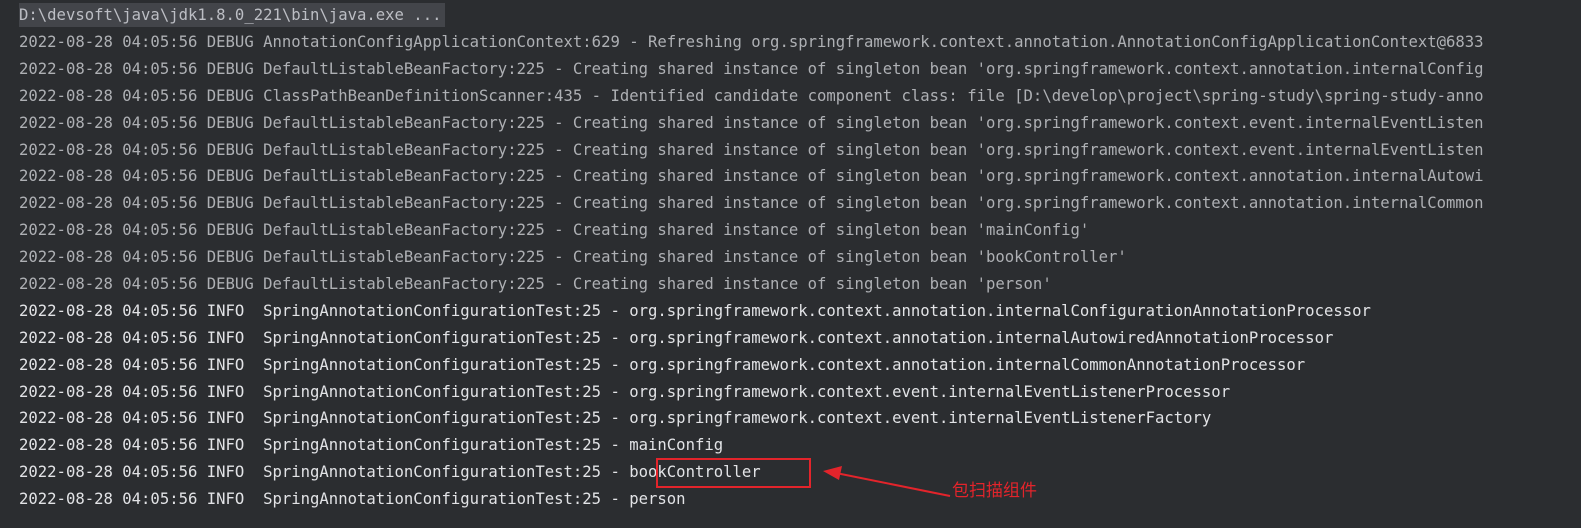 The height and width of the screenshot is (528, 1581). Describe the element at coordinates (994, 491) in the screenshot. I see `annotation-label: 包扫描组件` at that location.